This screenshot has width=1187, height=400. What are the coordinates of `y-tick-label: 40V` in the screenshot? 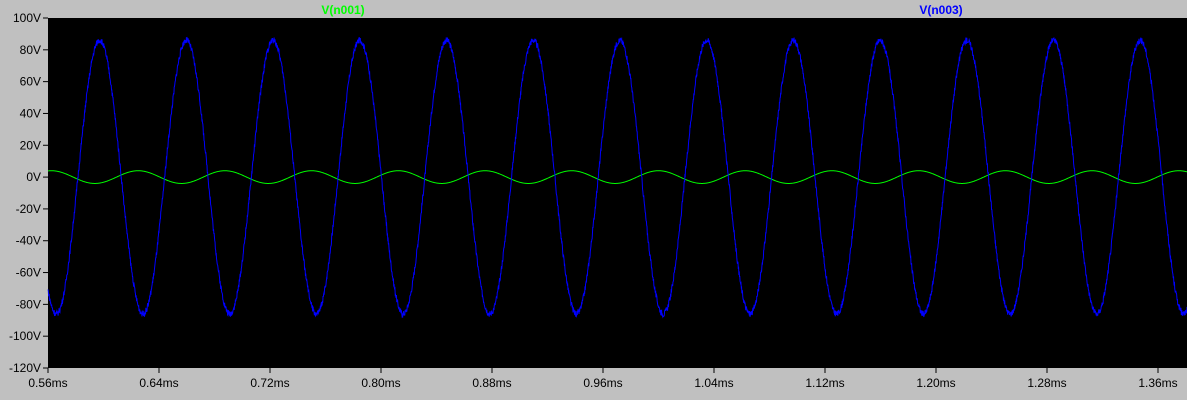 It's located at (30, 113).